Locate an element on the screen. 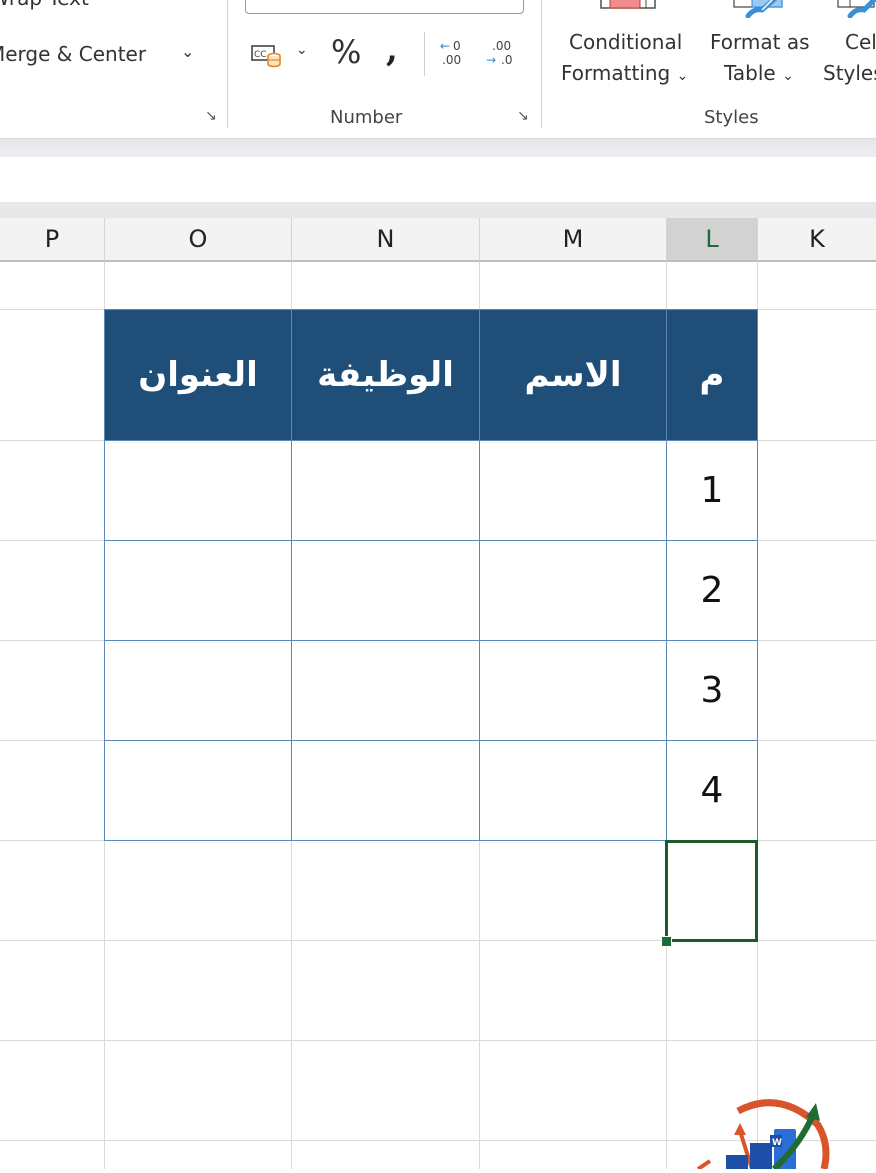 The width and height of the screenshot is (876, 1173). number-dialog-launcher: ↘ is located at coordinates (523, 116).